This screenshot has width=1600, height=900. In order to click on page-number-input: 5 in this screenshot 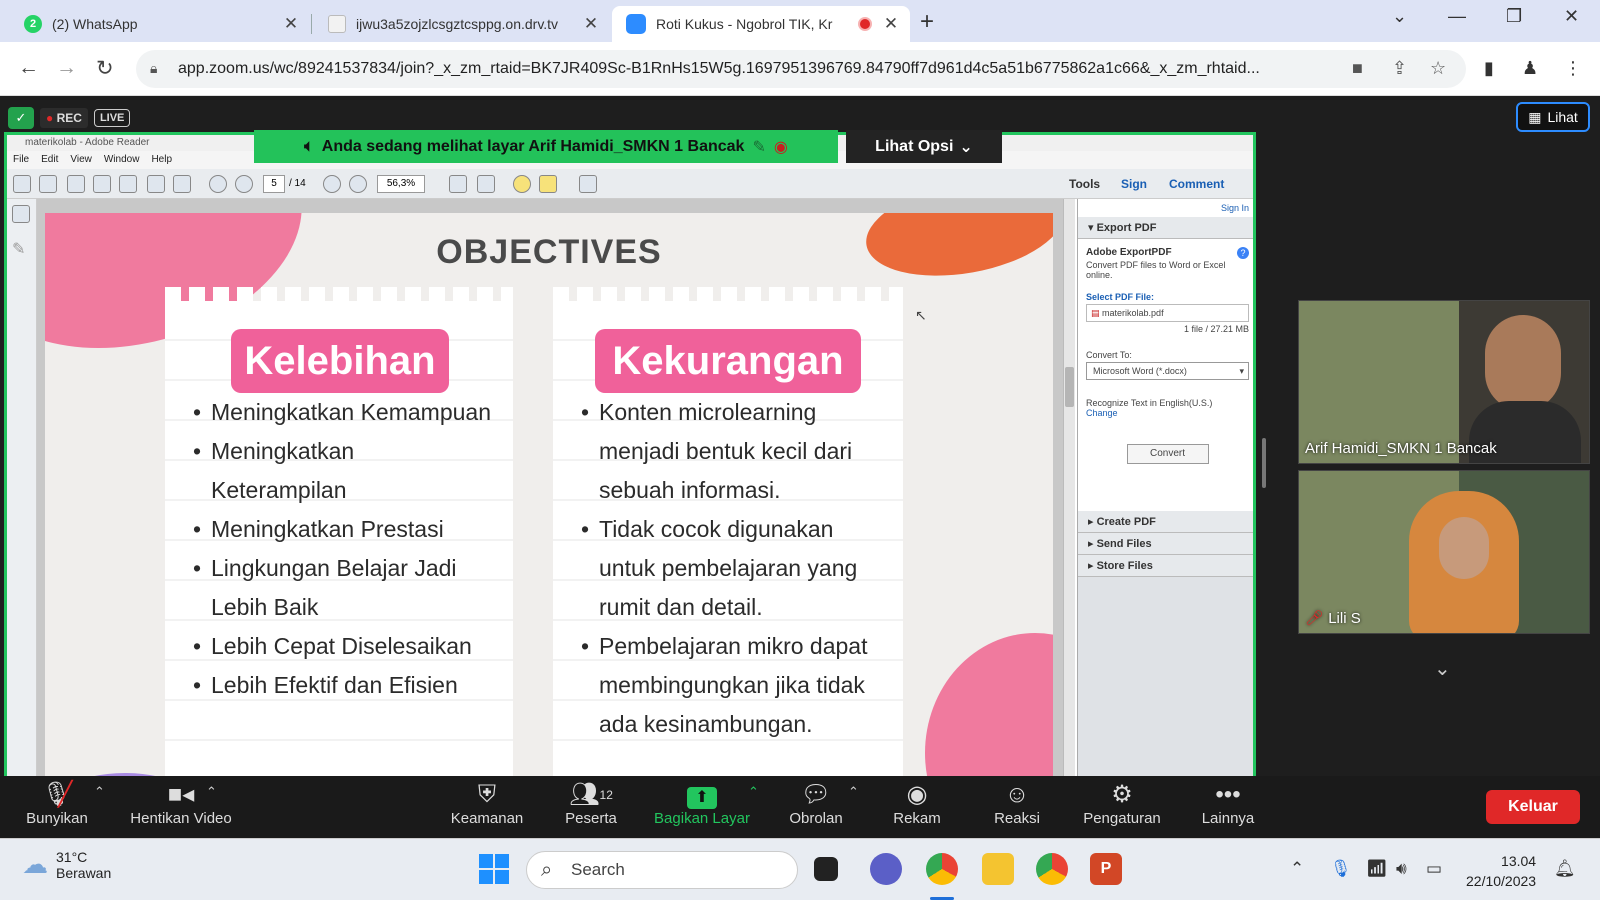, I will do `click(274, 184)`.